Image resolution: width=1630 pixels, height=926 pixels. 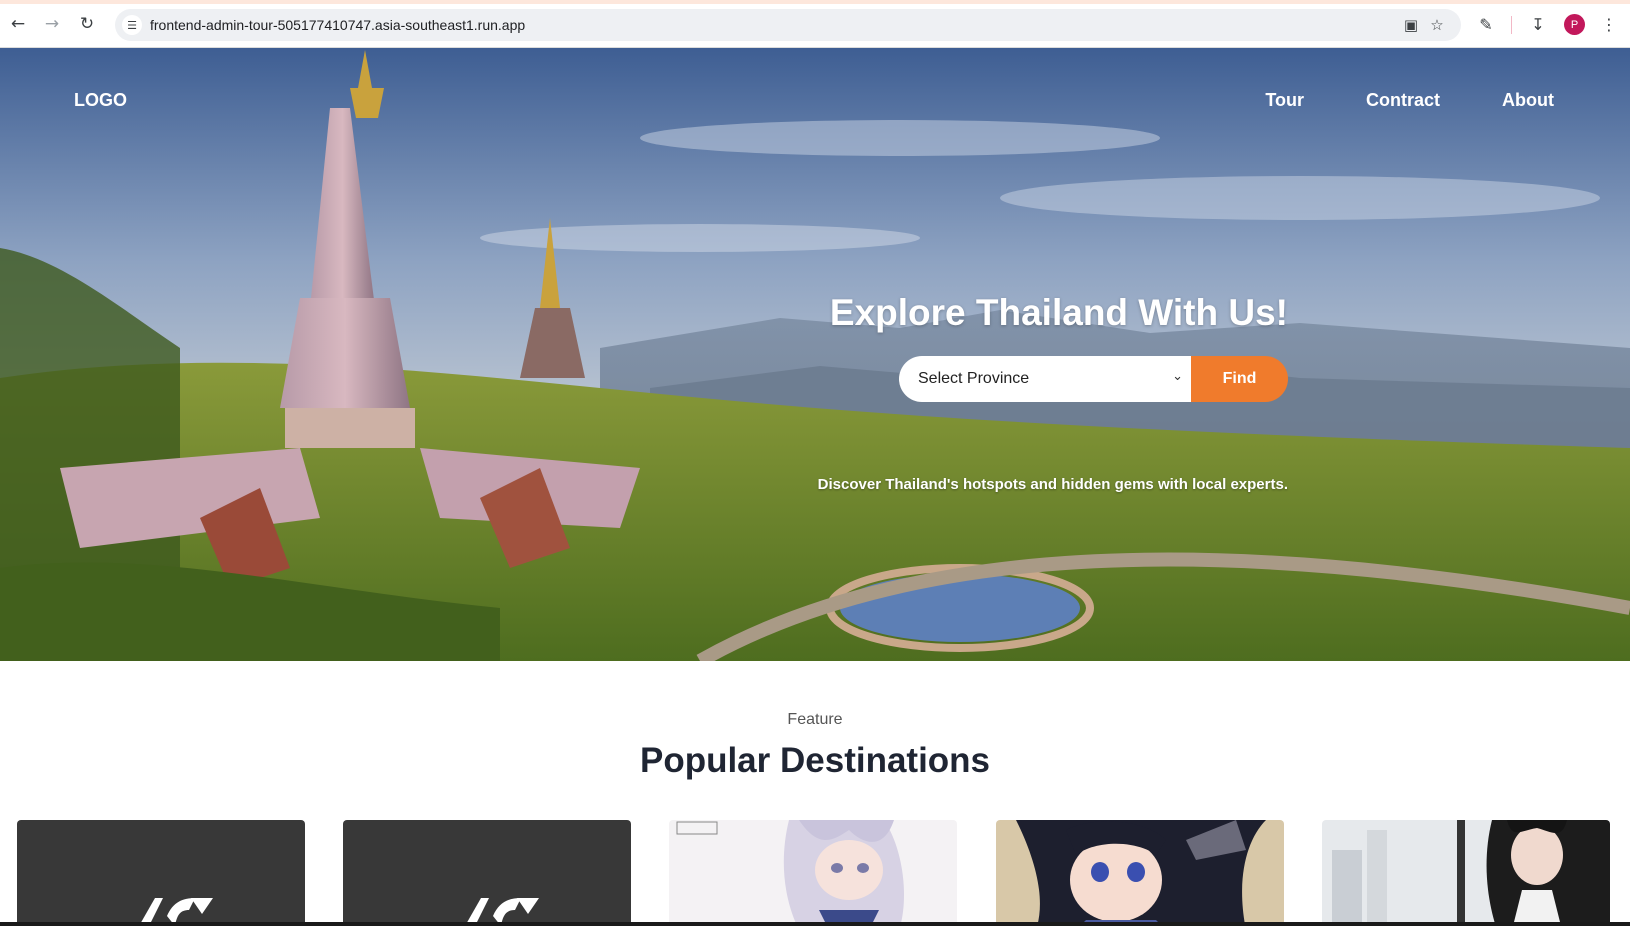 I want to click on tab-strip-edge, so click(x=815, y=2).